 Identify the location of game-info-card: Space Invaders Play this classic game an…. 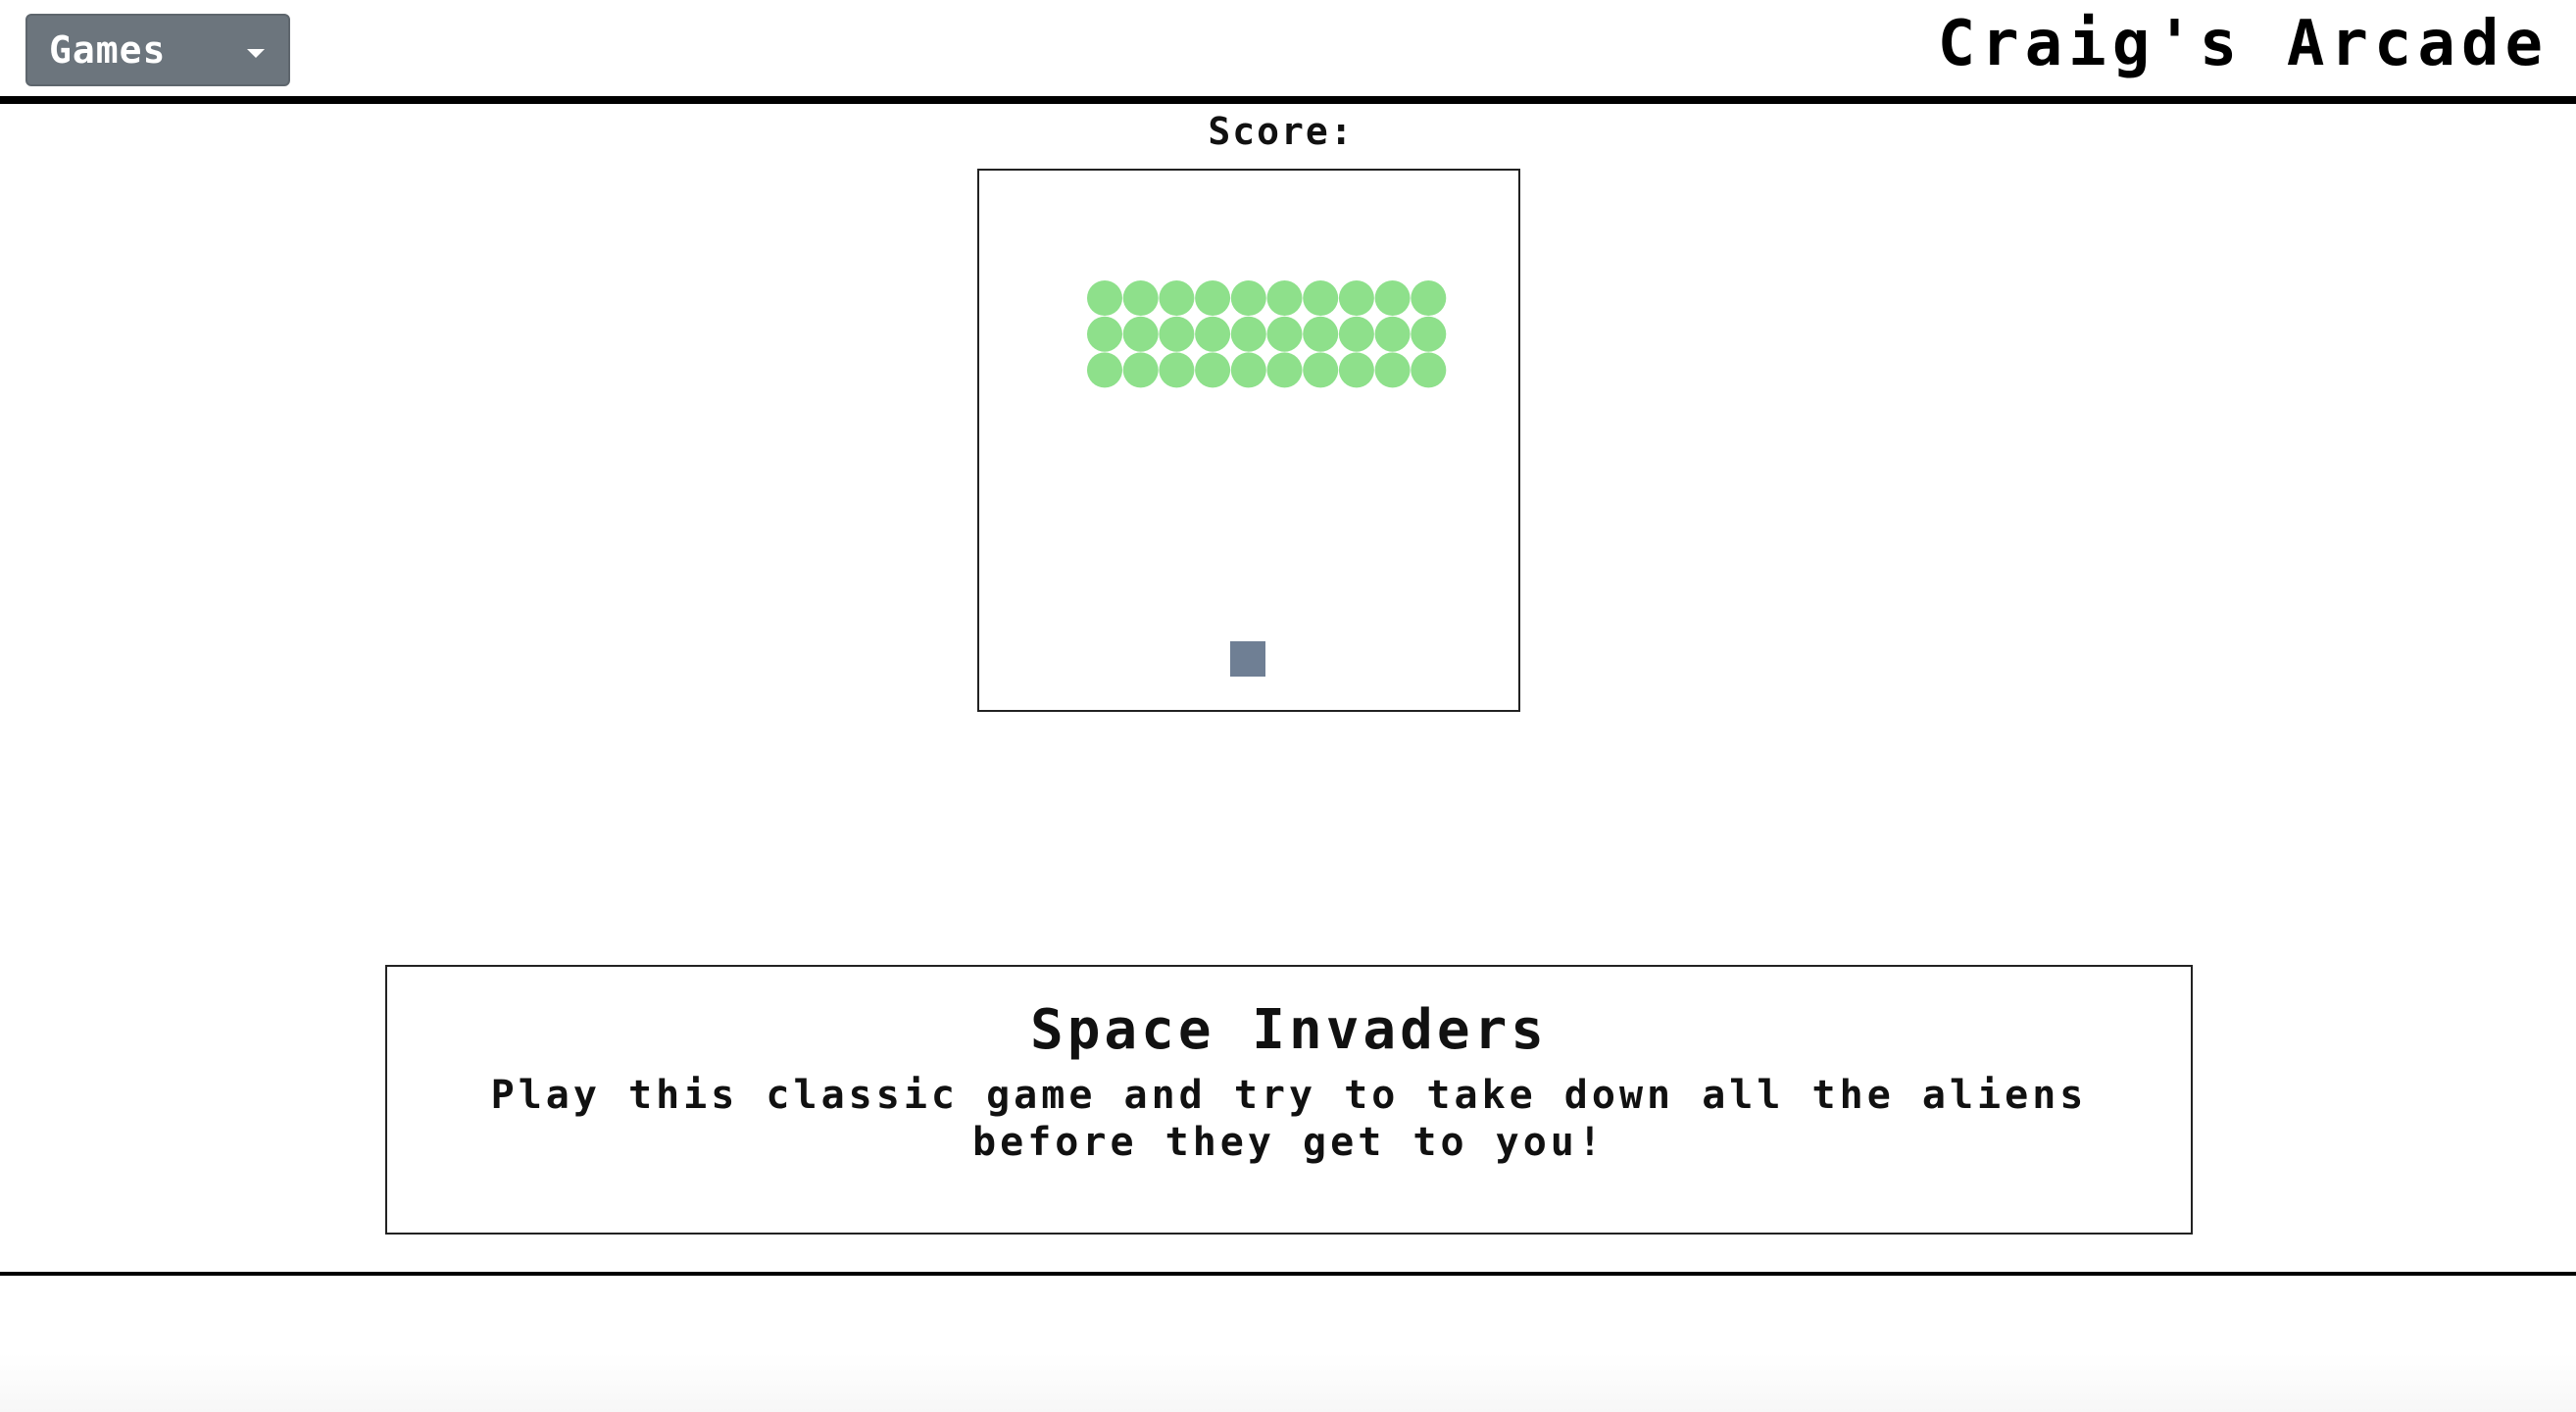
(1289, 1100).